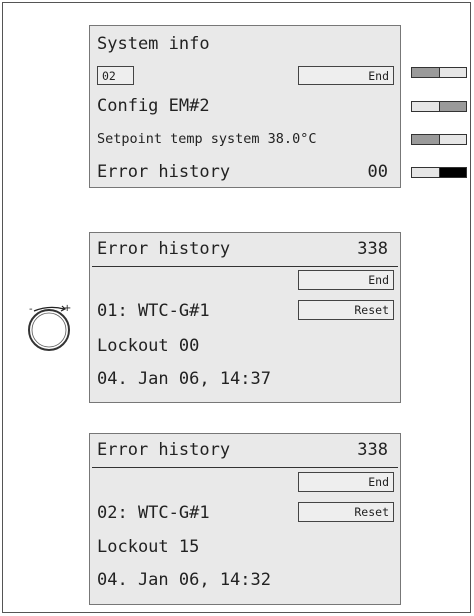  I want to click on error-entry: 01: WTC-G#1, so click(153, 311).